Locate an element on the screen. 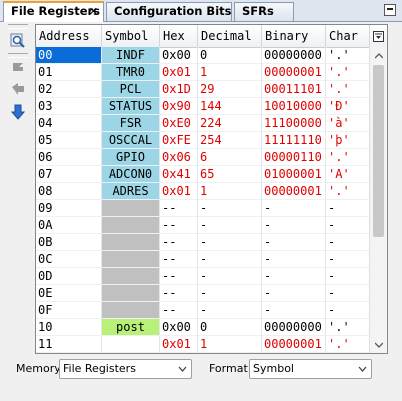  tab-file-registers: File Registers ✕ is located at coordinates (53, 11).